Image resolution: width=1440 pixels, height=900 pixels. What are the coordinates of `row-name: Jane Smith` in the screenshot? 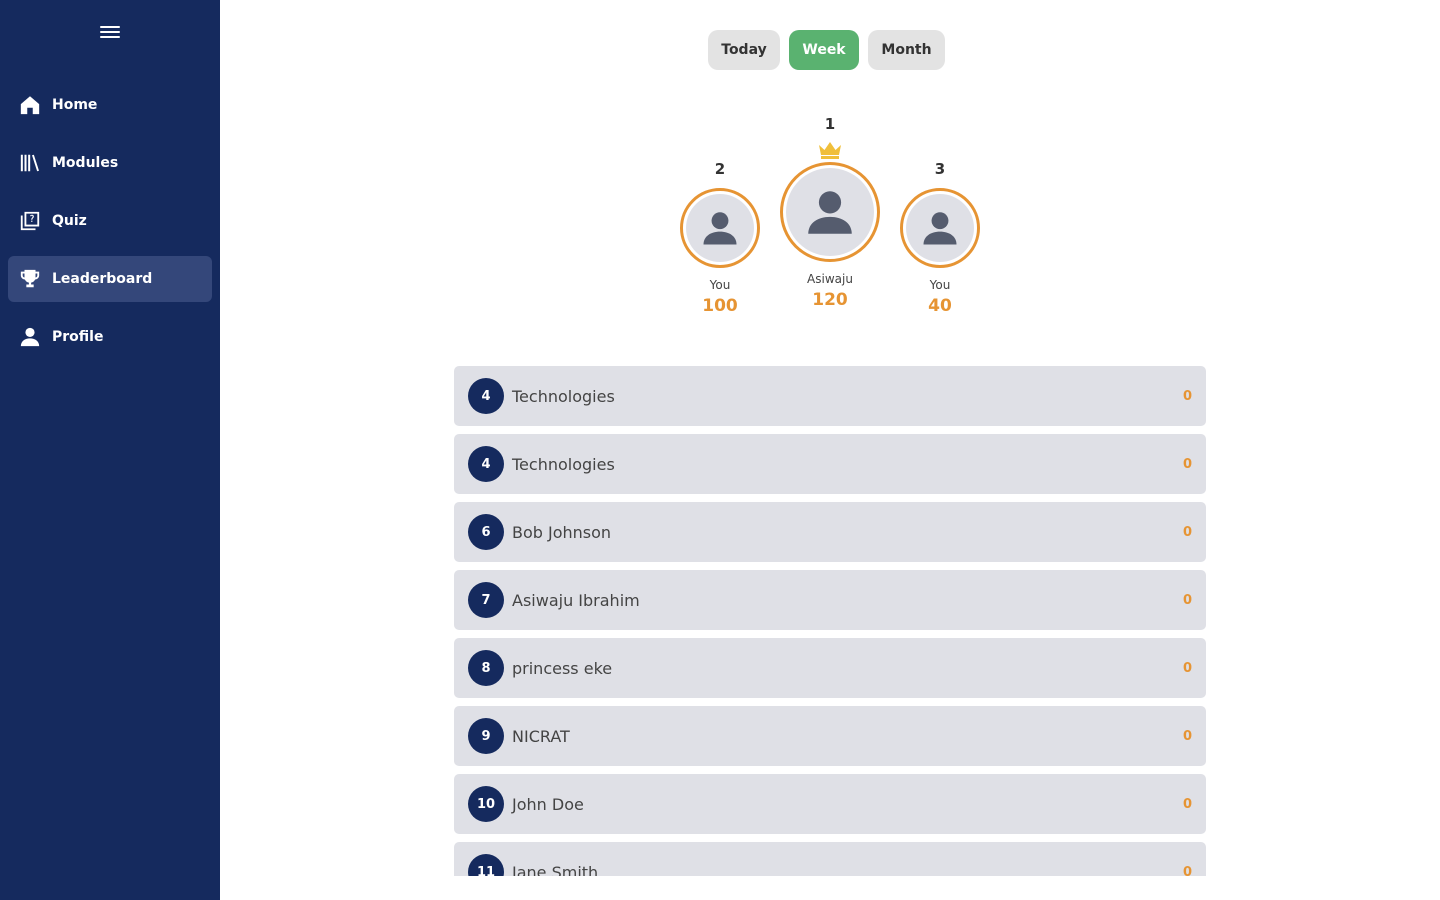 It's located at (555, 869).